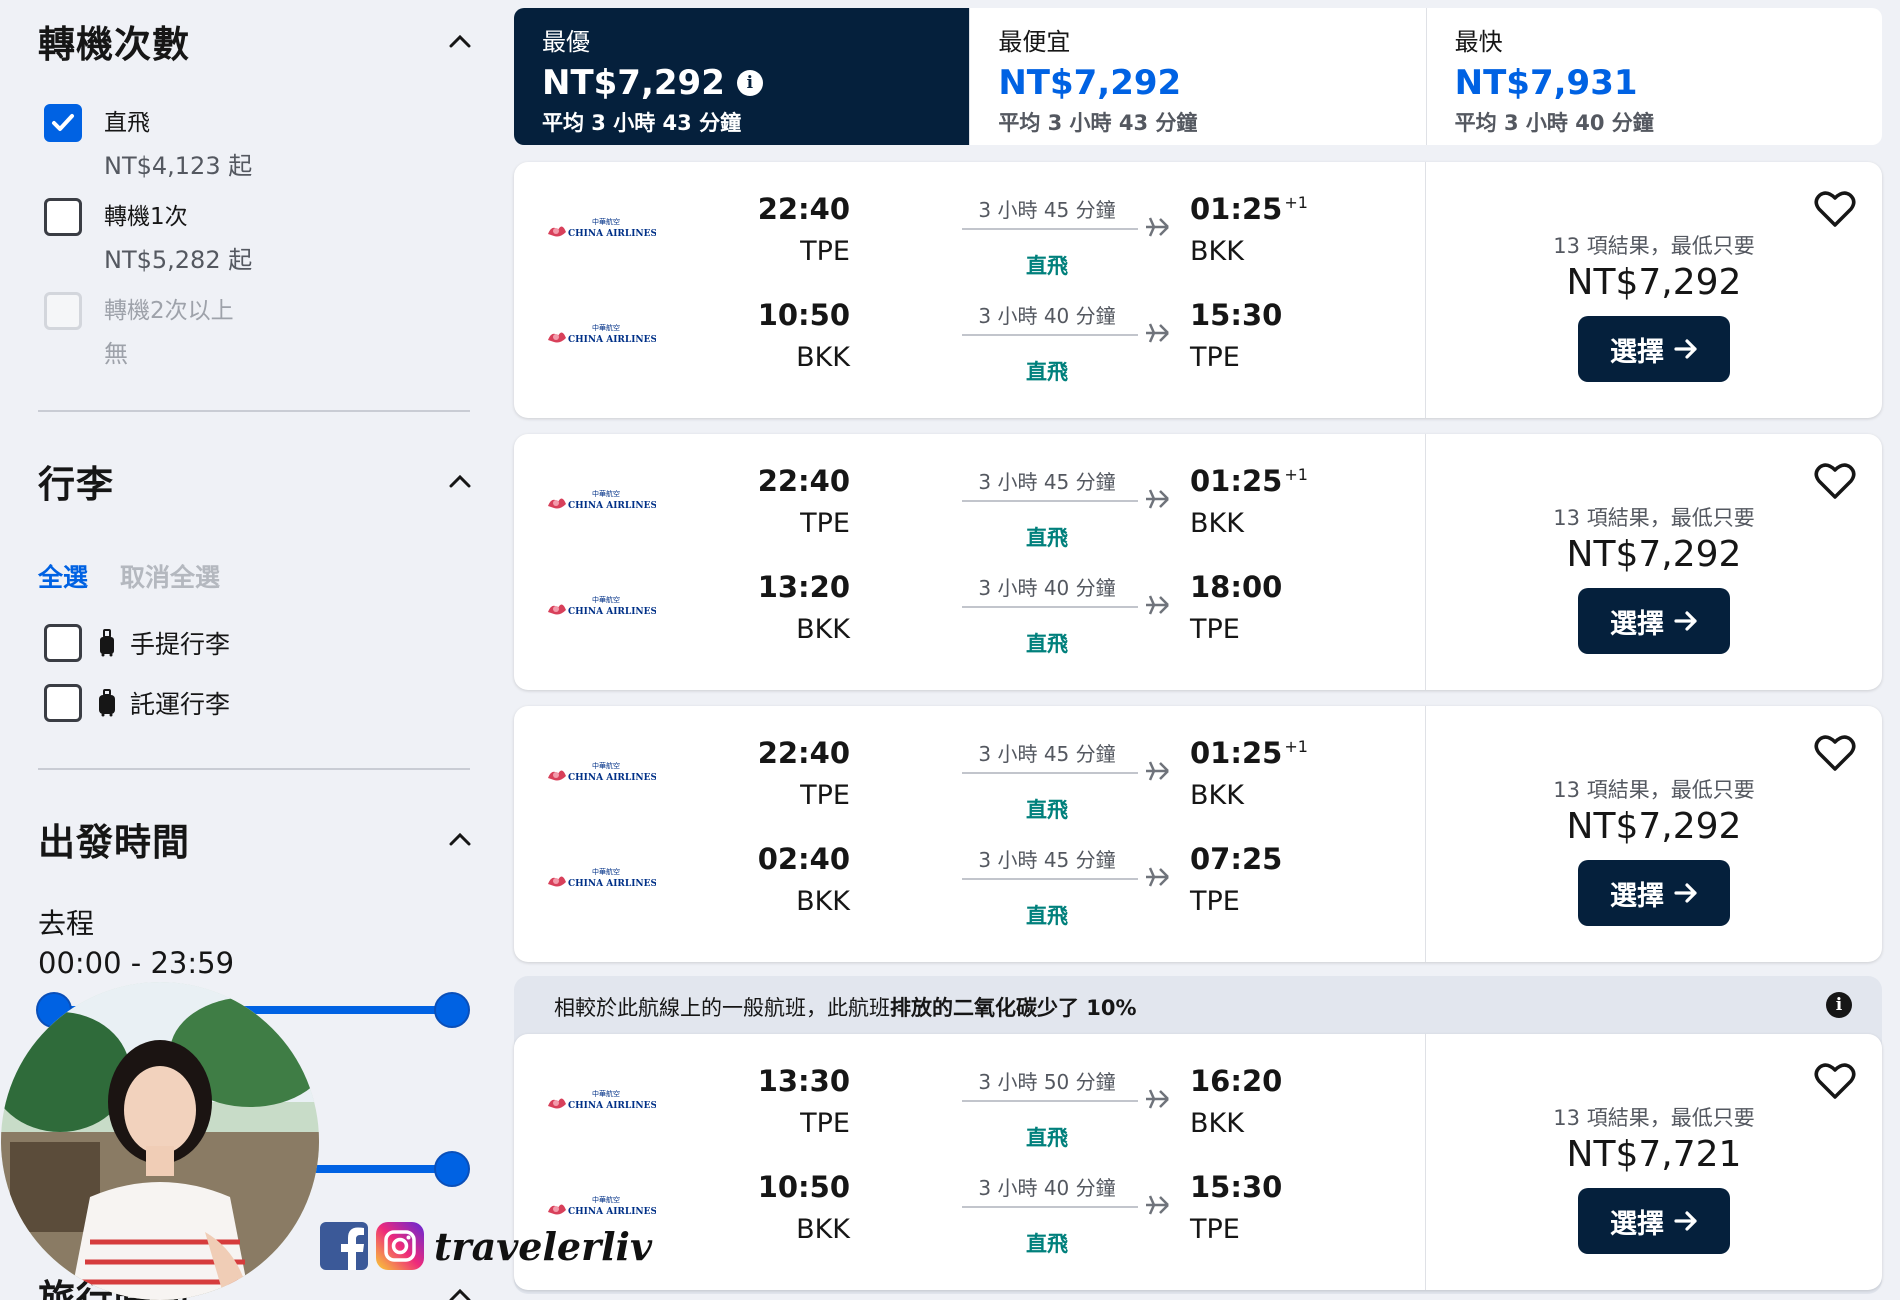  I want to click on stops-option-label: 轉機1次, so click(146, 217).